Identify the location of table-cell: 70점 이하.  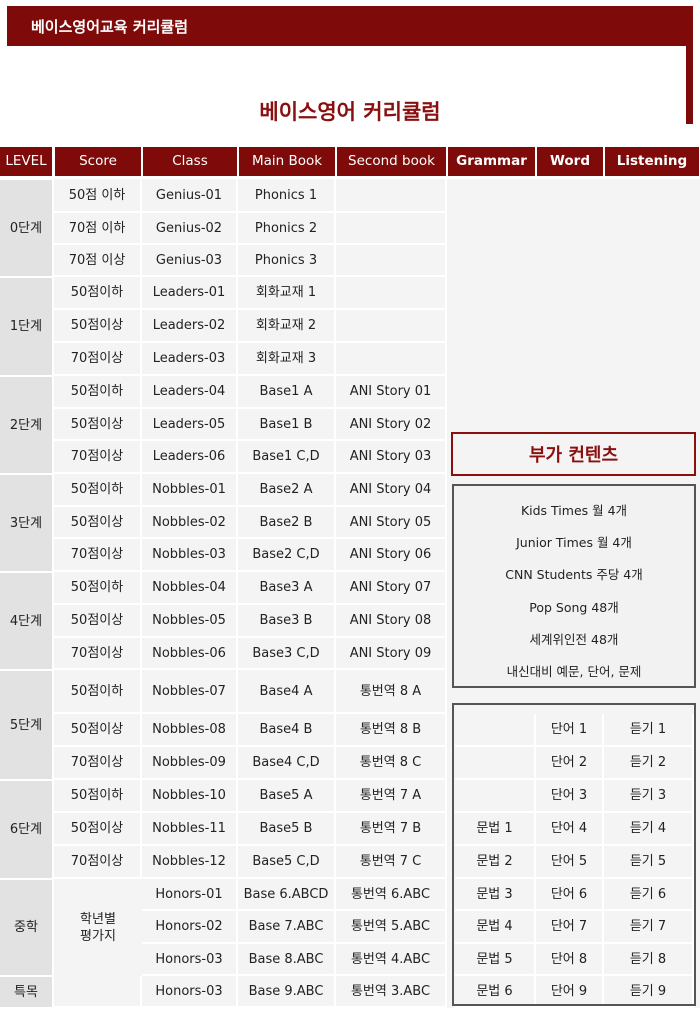
(98, 229).